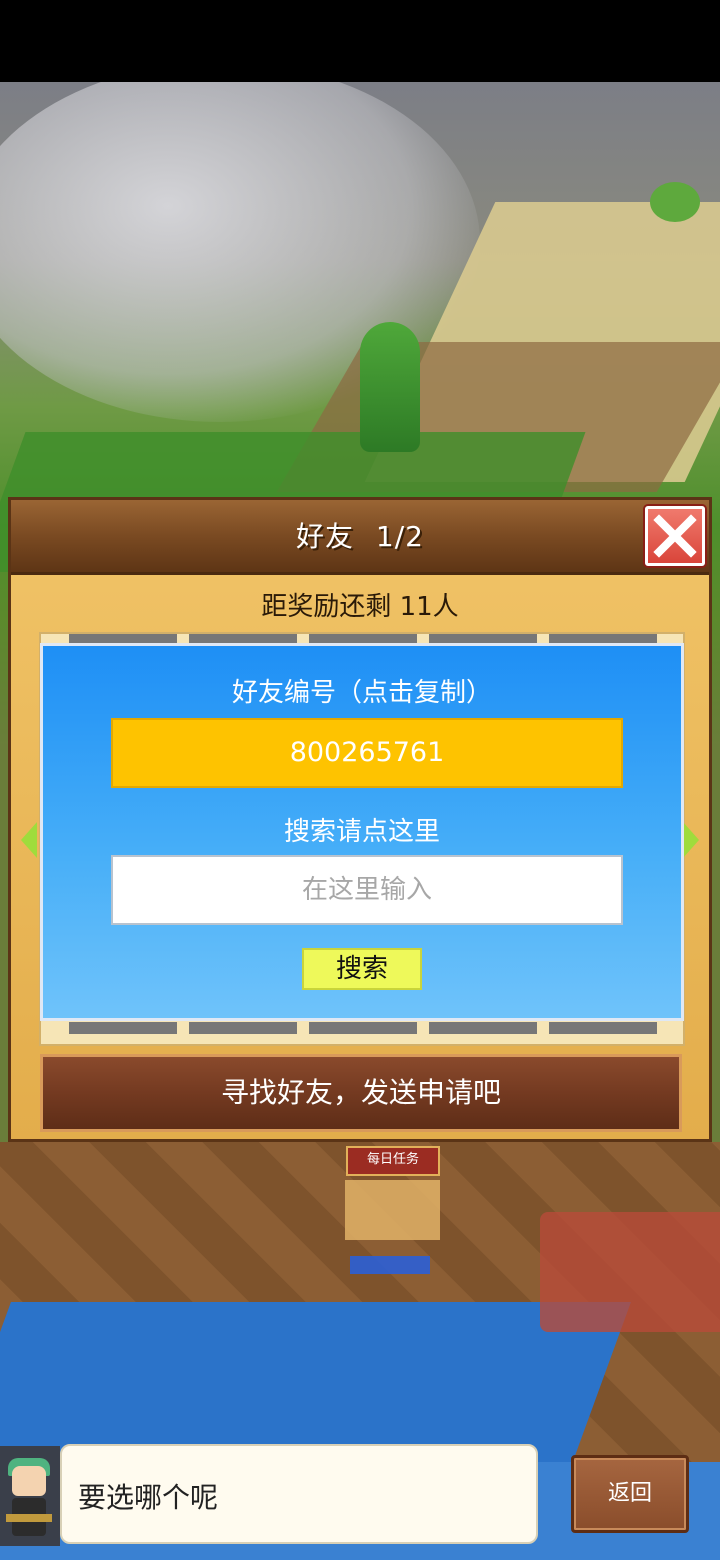  I want to click on reward-remaining-text: 距奖励还剩 11人, so click(360, 607).